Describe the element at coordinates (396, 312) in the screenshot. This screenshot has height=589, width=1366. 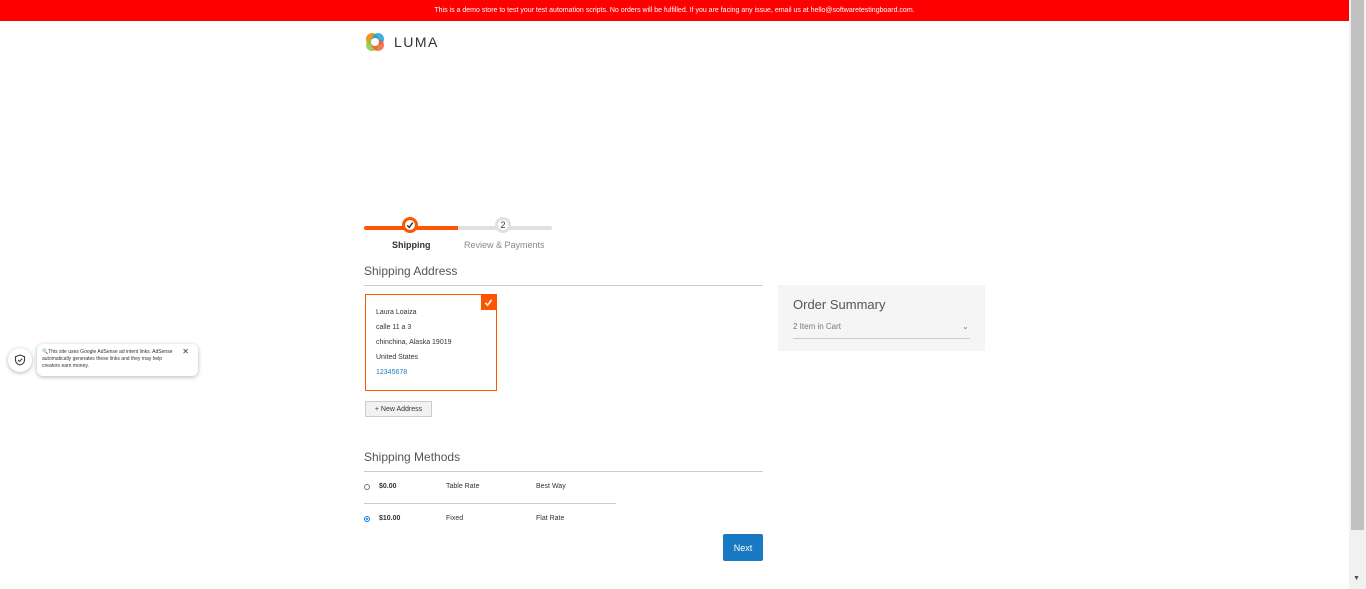
I see `address-name: Laura Loaiza` at that location.